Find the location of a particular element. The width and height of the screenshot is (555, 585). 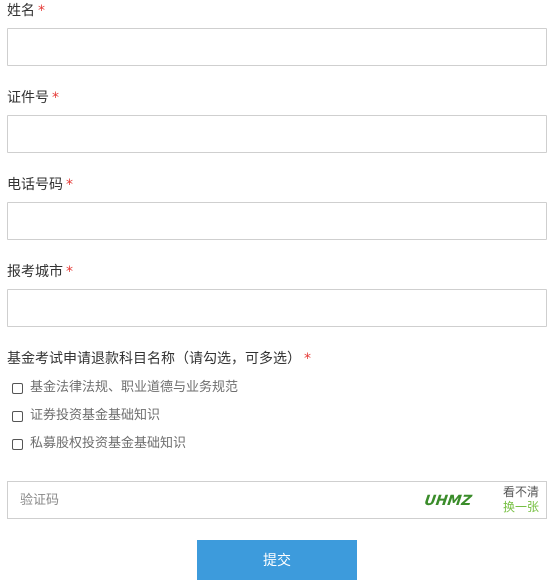

refund-subjects-label-text: 基金考试申请退款科目名称（请勾选，可多选） is located at coordinates (154, 359).